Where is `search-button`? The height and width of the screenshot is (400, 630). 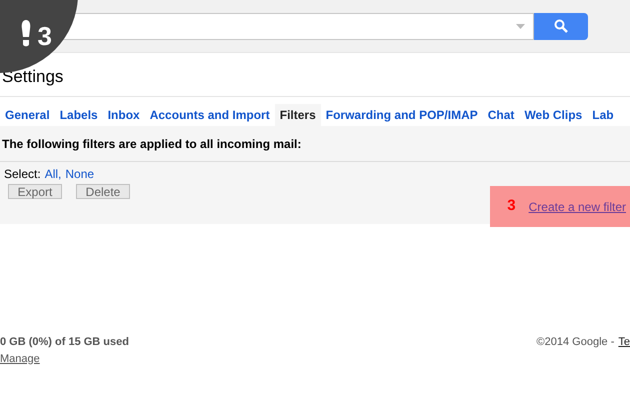 search-button is located at coordinates (561, 26).